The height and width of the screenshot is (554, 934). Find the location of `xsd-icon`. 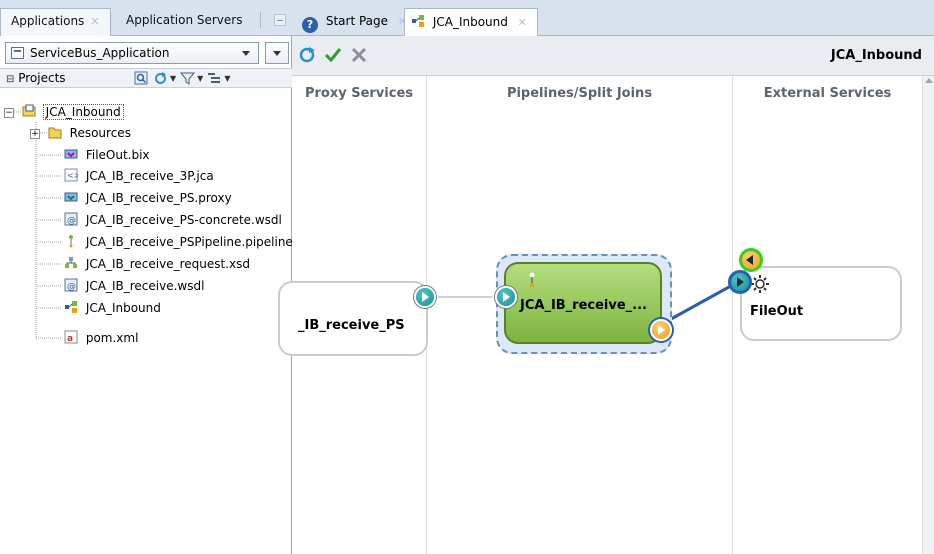

xsd-icon is located at coordinates (71, 263).